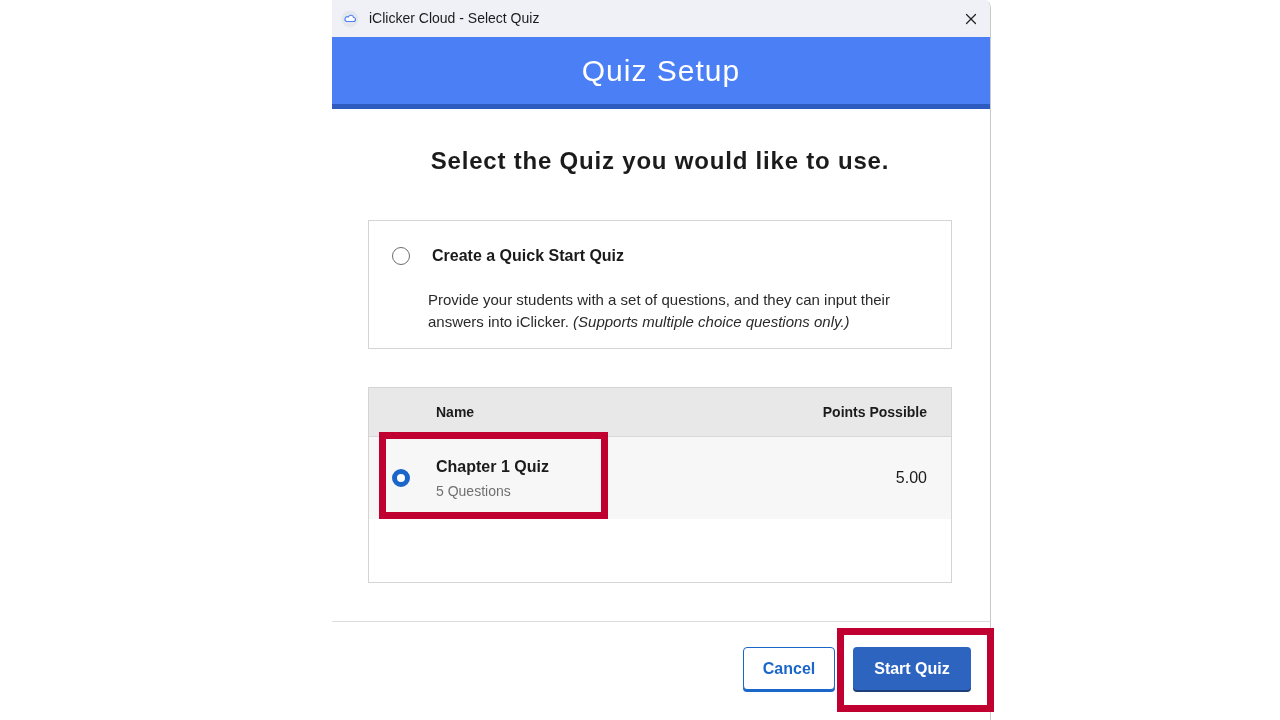 This screenshot has width=1280, height=720. What do you see at coordinates (454, 18) in the screenshot?
I see `window-title: iClicker Cloud - Select Quiz` at bounding box center [454, 18].